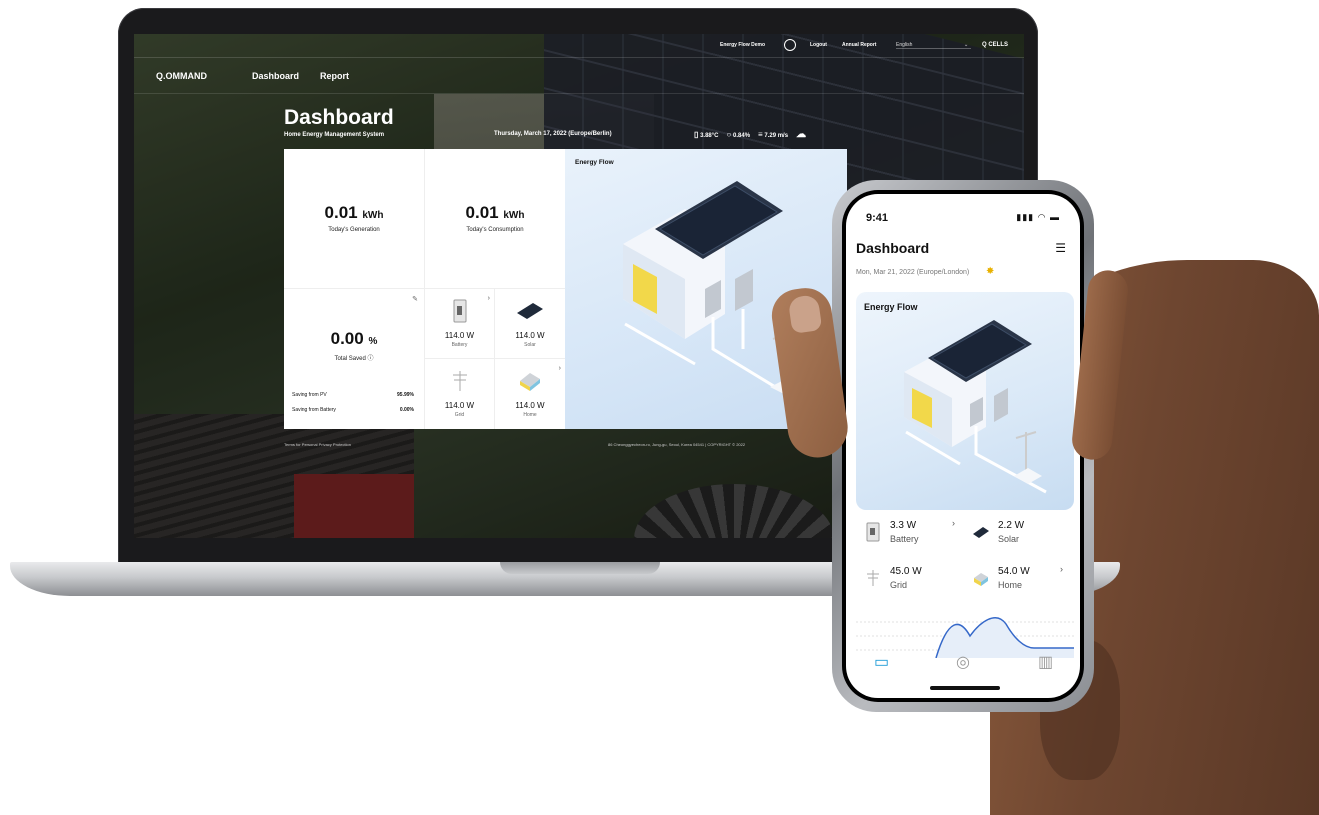 This screenshot has height=815, width=1319. I want to click on saving-pv-row: Saving from PV 95.99%, so click(353, 395).